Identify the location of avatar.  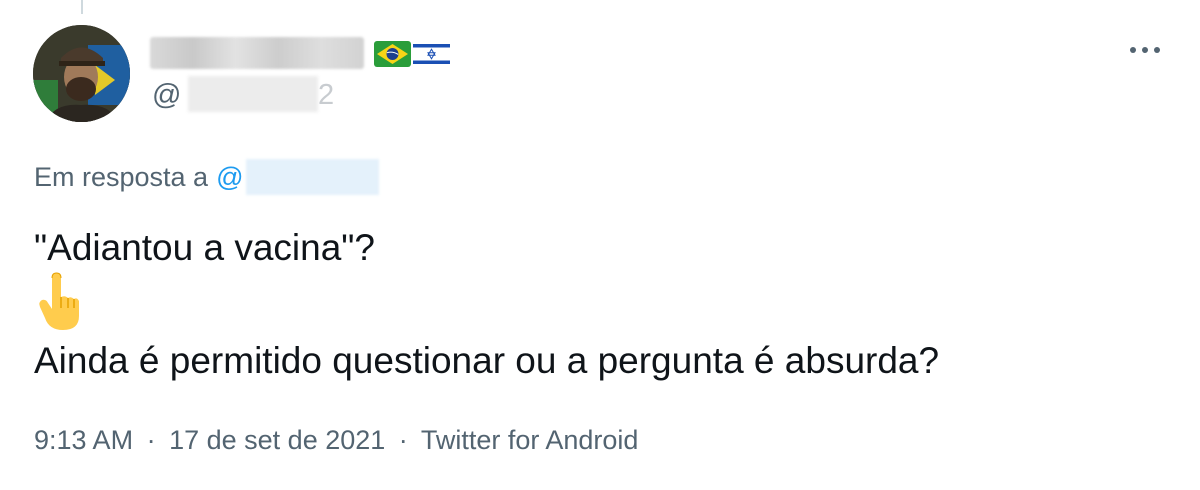
(81, 73).